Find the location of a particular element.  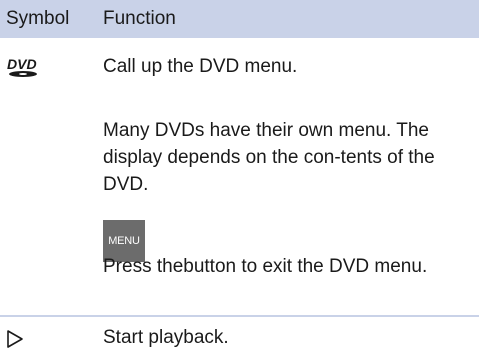

dvd-menu-description: Call up the DVD menu. is located at coordinates (200, 66).